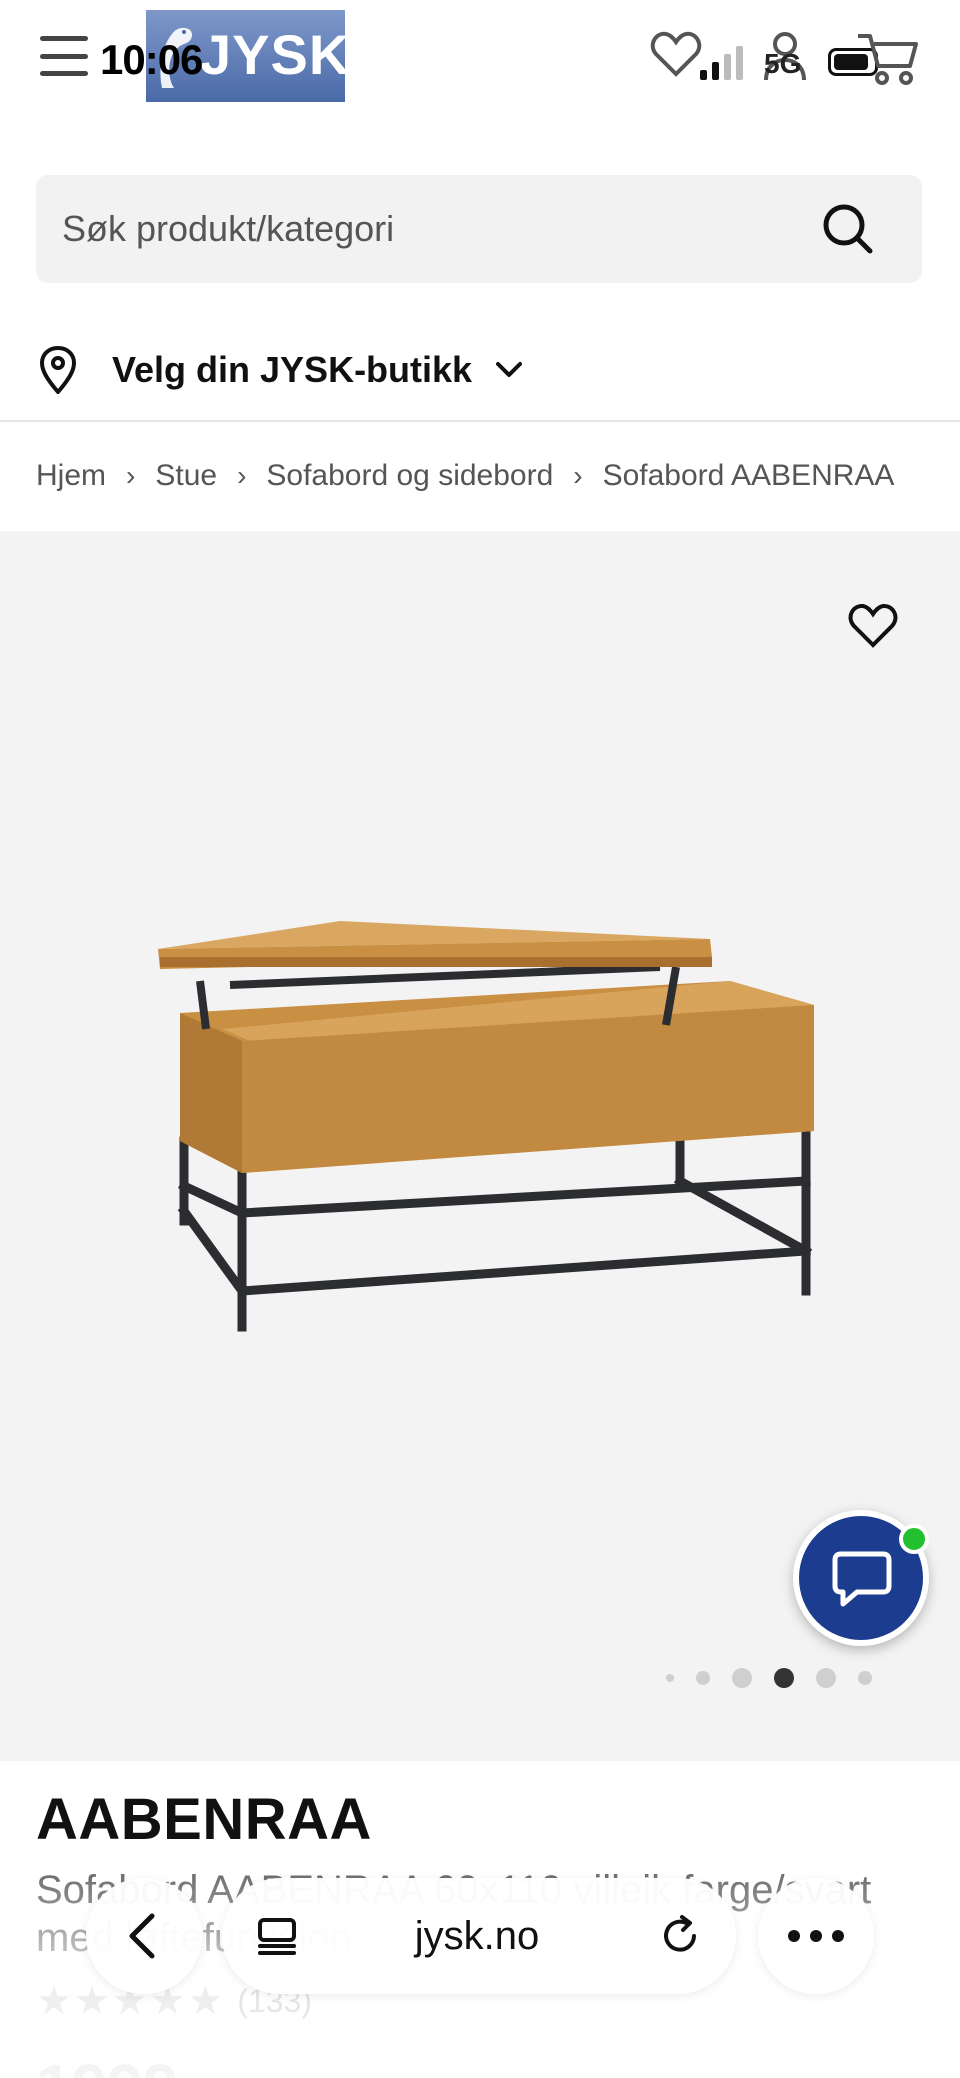  I want to click on back-button, so click(144, 1936).